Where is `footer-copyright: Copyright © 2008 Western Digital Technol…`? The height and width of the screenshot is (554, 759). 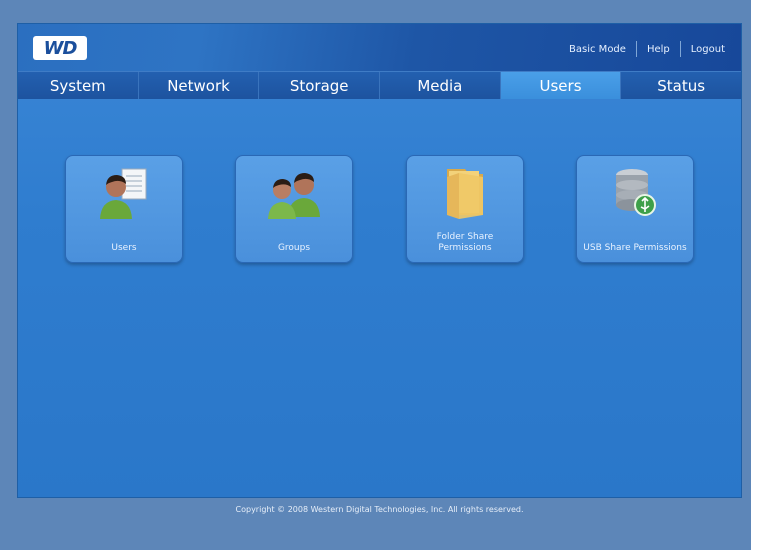 footer-copyright: Copyright © 2008 Western Digital Technol… is located at coordinates (379, 509).